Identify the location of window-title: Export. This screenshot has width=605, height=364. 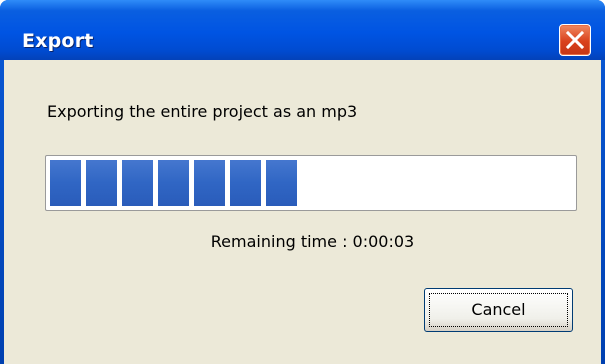
(58, 41).